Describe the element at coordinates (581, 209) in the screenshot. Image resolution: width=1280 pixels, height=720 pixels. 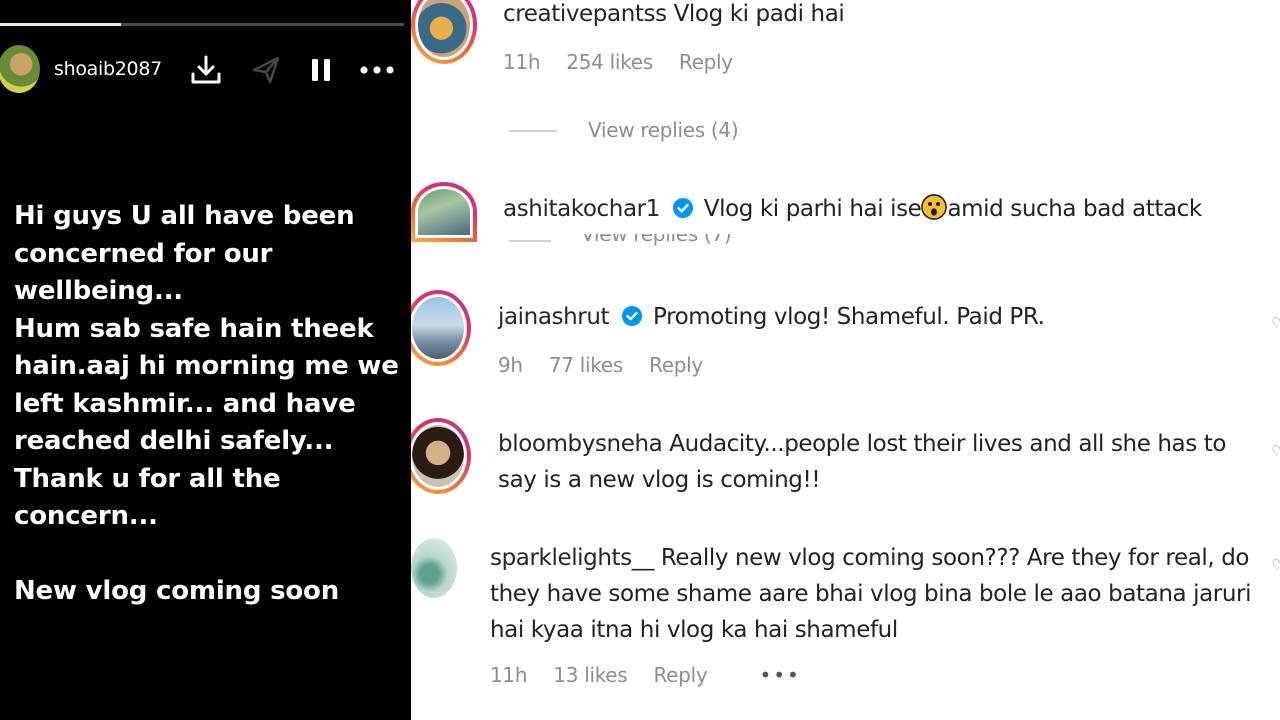
I see `comment-username: ashitakochar1` at that location.